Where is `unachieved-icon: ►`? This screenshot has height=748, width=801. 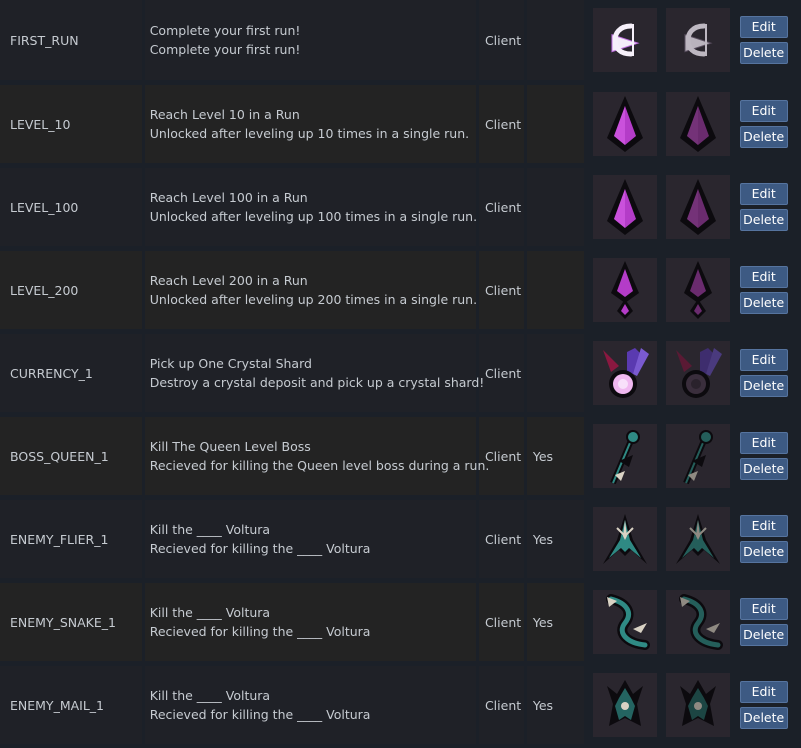 unachieved-icon: ► is located at coordinates (698, 40).